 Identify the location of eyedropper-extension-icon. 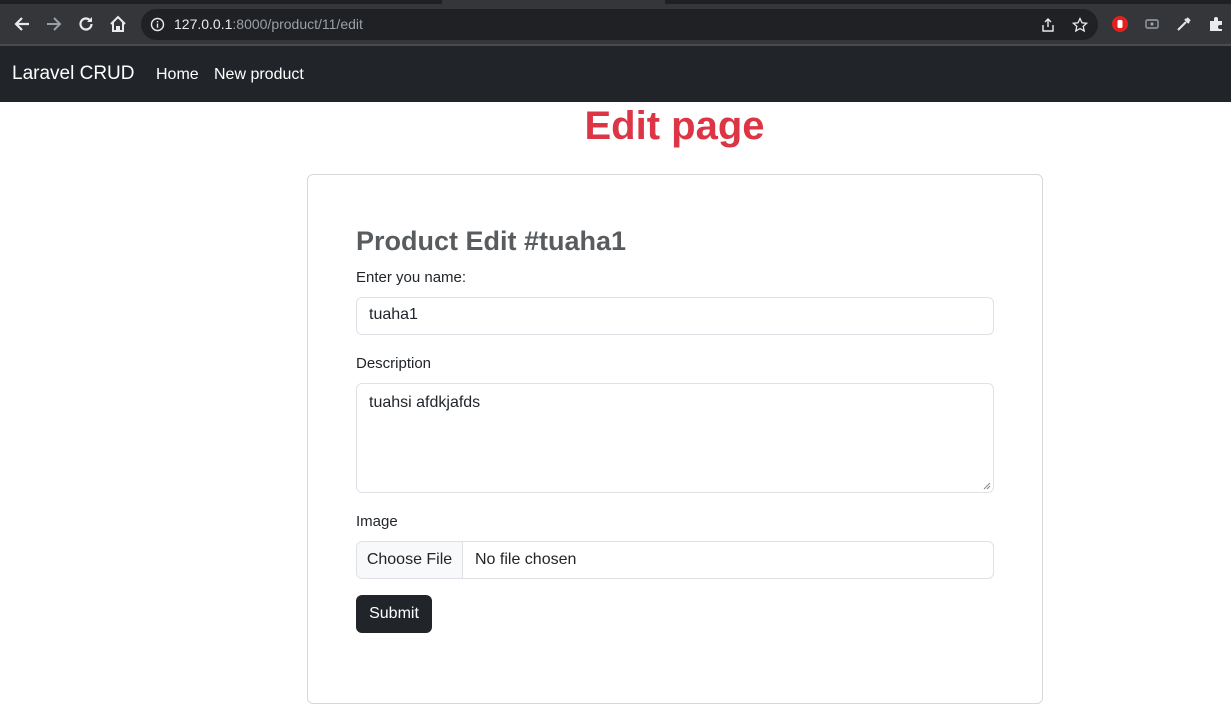
(1184, 24).